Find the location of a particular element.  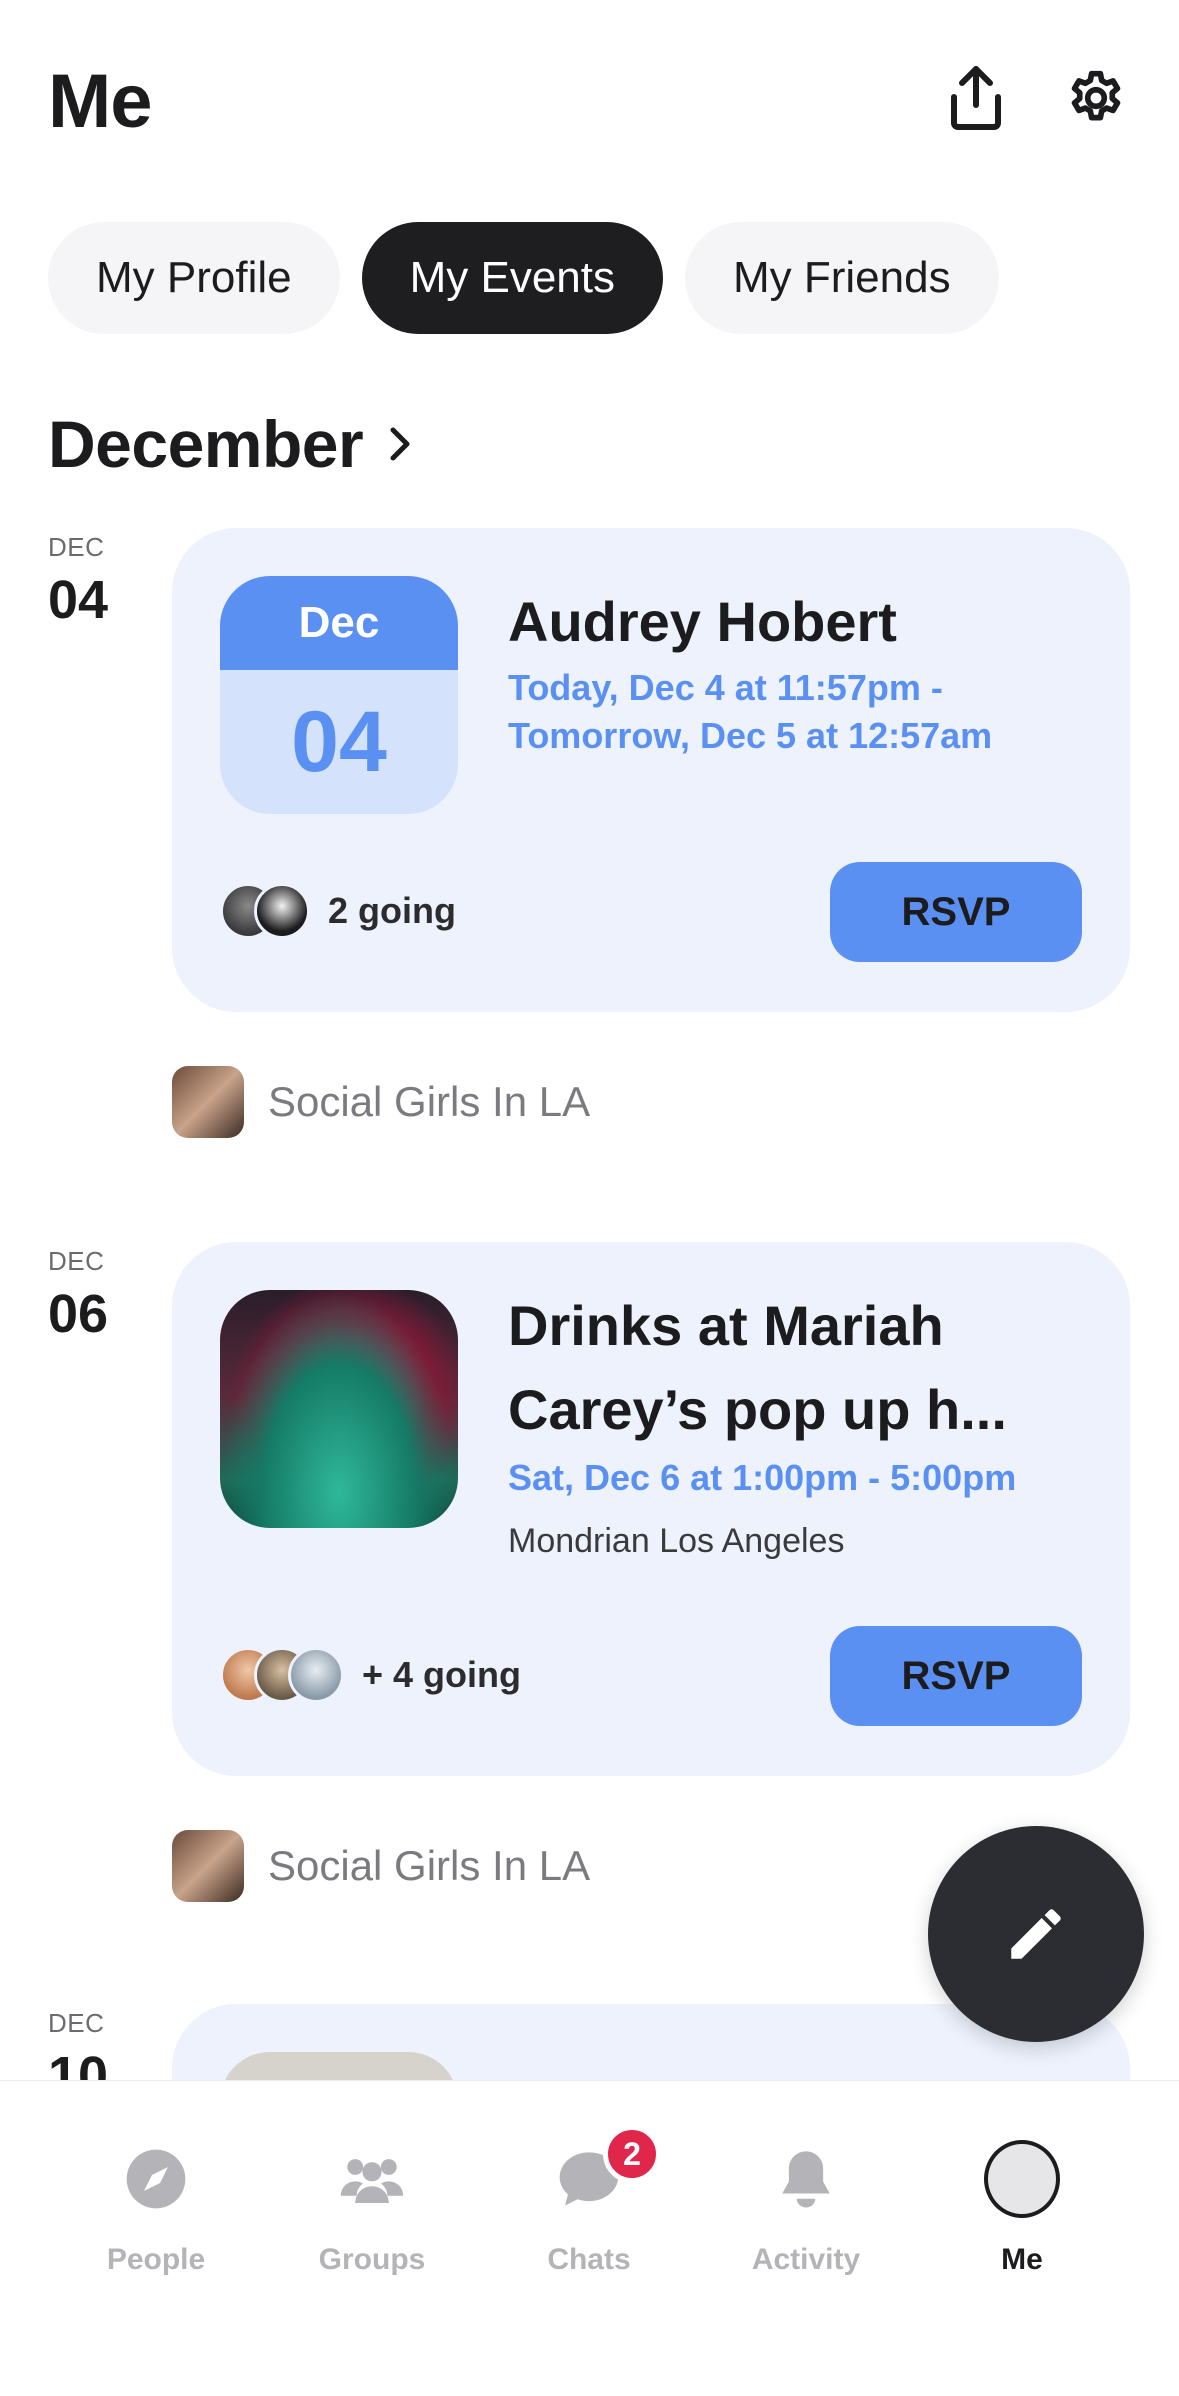

event-time: Sat, Dec 6 at 1:00pm - 5:00pm is located at coordinates (762, 1477).